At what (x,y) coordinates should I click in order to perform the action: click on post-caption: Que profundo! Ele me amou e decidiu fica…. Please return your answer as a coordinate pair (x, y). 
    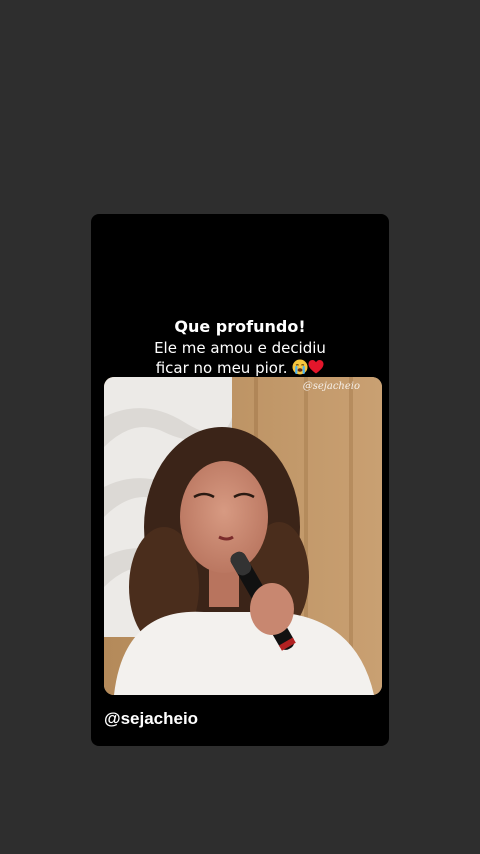
    Looking at the image, I should click on (240, 347).